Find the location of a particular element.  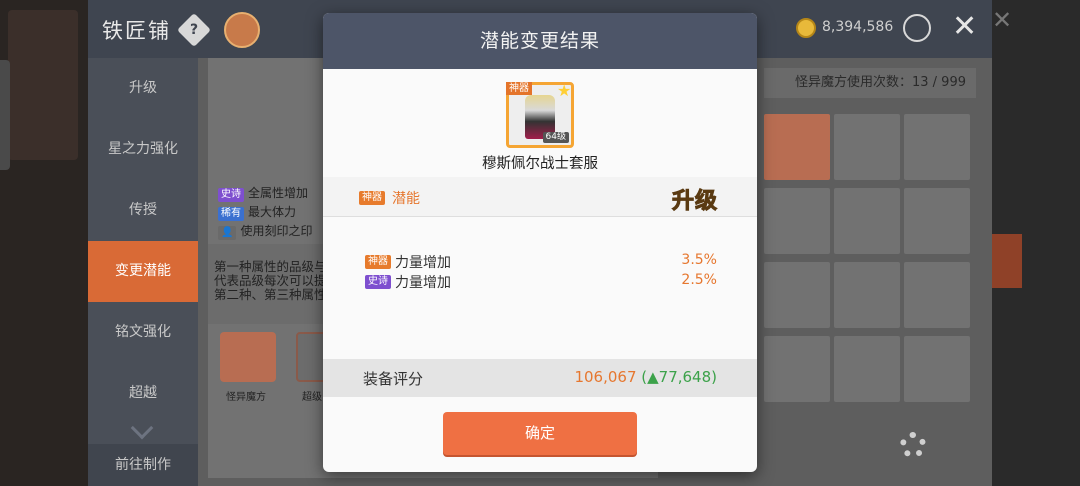

confirm-button: 确定 is located at coordinates (540, 433).